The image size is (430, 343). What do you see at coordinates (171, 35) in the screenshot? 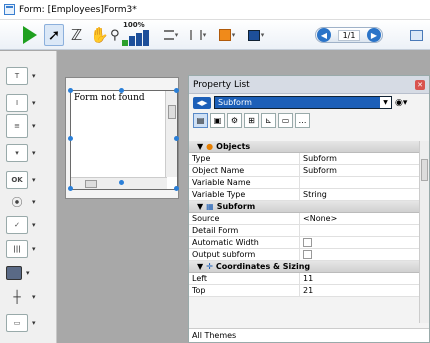
I see `align-tool-button: ▾` at bounding box center [171, 35].